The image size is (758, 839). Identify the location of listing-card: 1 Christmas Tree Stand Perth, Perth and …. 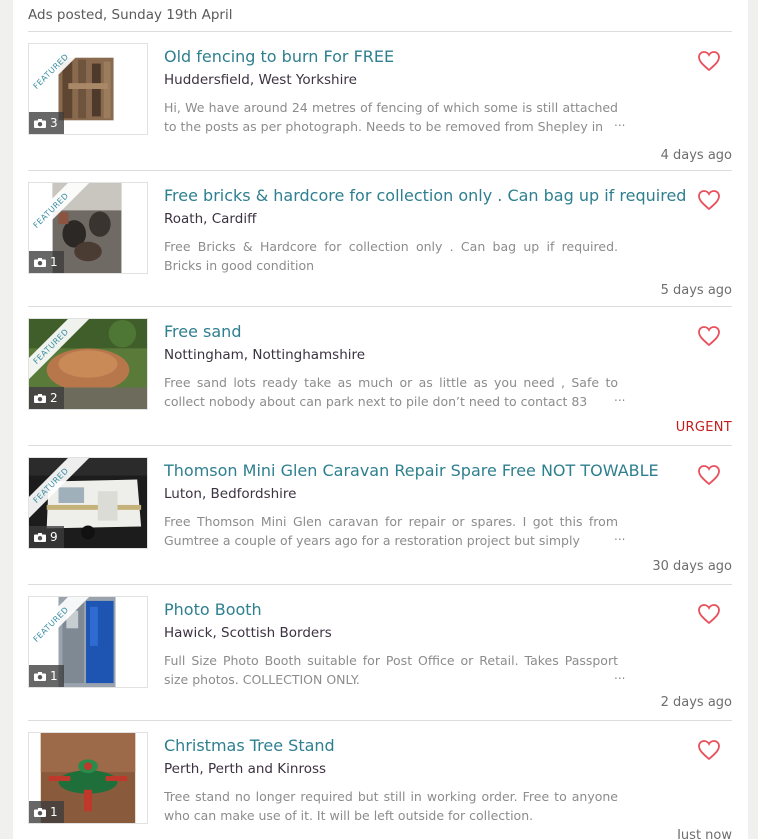
(380, 780).